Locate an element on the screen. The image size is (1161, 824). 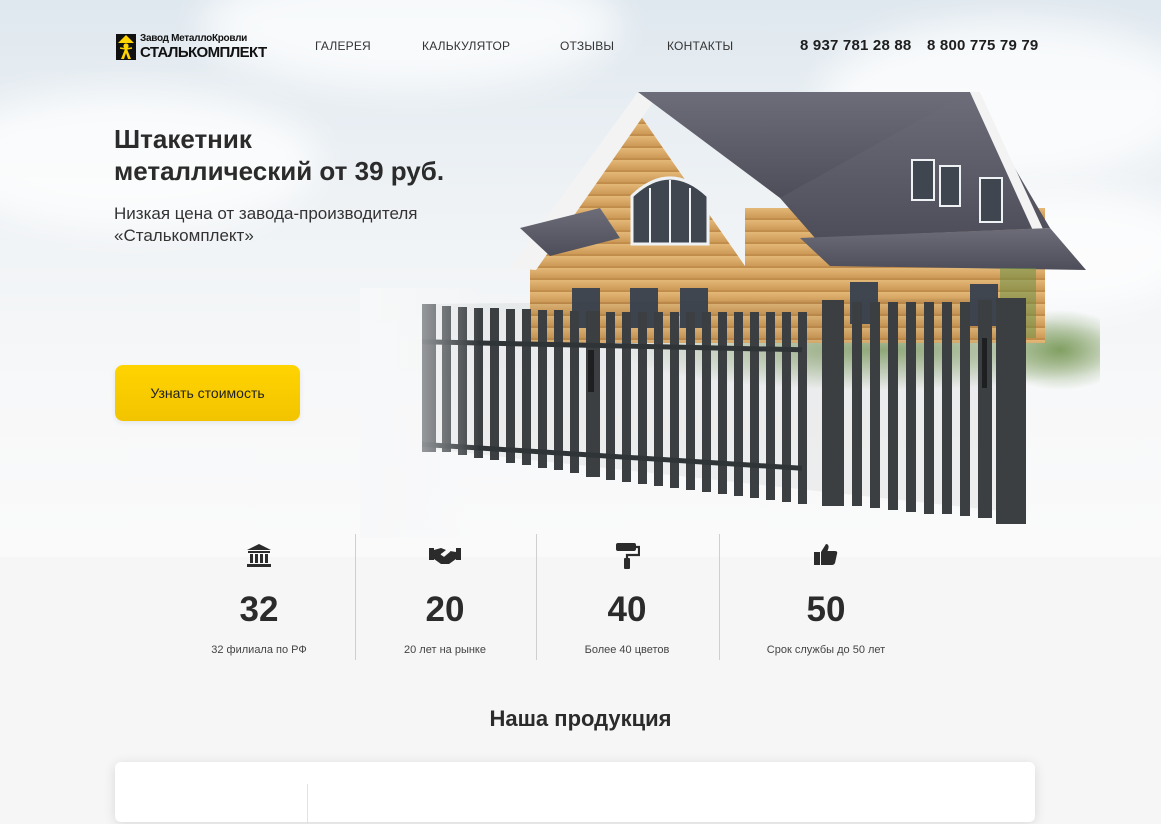
nav-link-reviews: ОТЗЫВЫ is located at coordinates (587, 46).